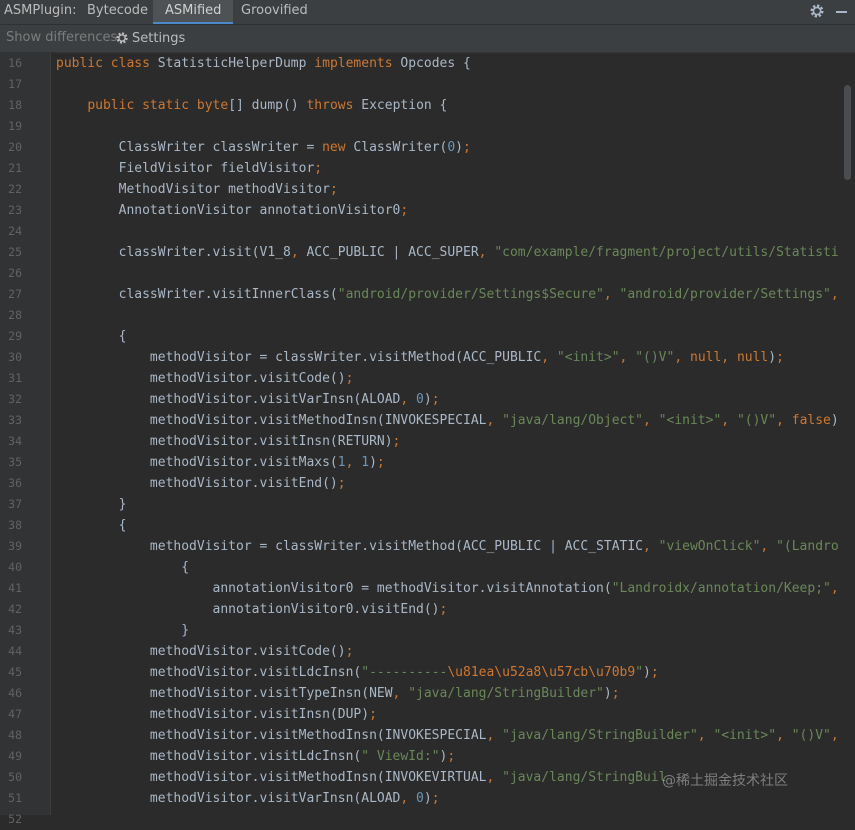 The width and height of the screenshot is (855, 830). What do you see at coordinates (208, 756) in the screenshot?
I see `code-token: methodVisitor.visitLdcInsn(` at bounding box center [208, 756].